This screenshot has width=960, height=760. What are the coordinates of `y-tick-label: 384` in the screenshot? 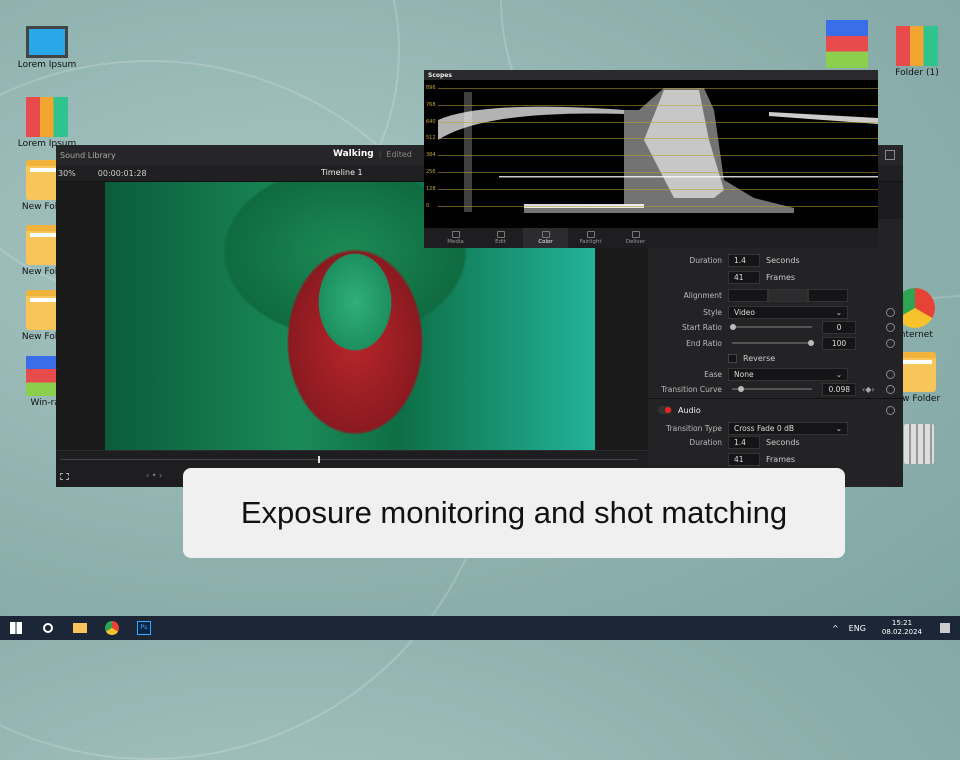 It's located at (431, 155).